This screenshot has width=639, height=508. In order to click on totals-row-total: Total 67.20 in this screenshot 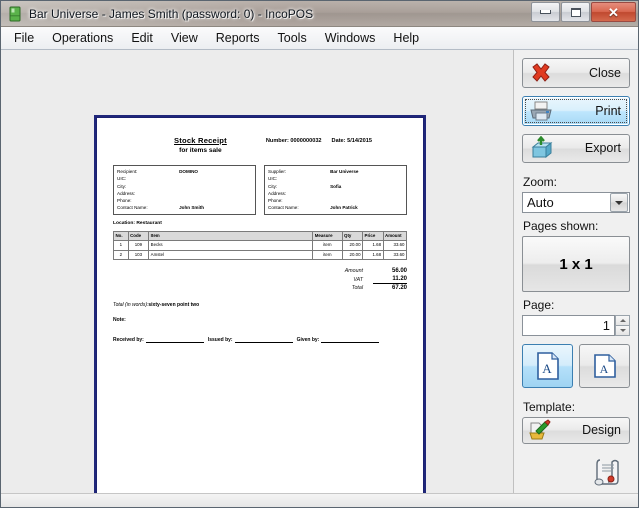, I will do `click(376, 288)`.